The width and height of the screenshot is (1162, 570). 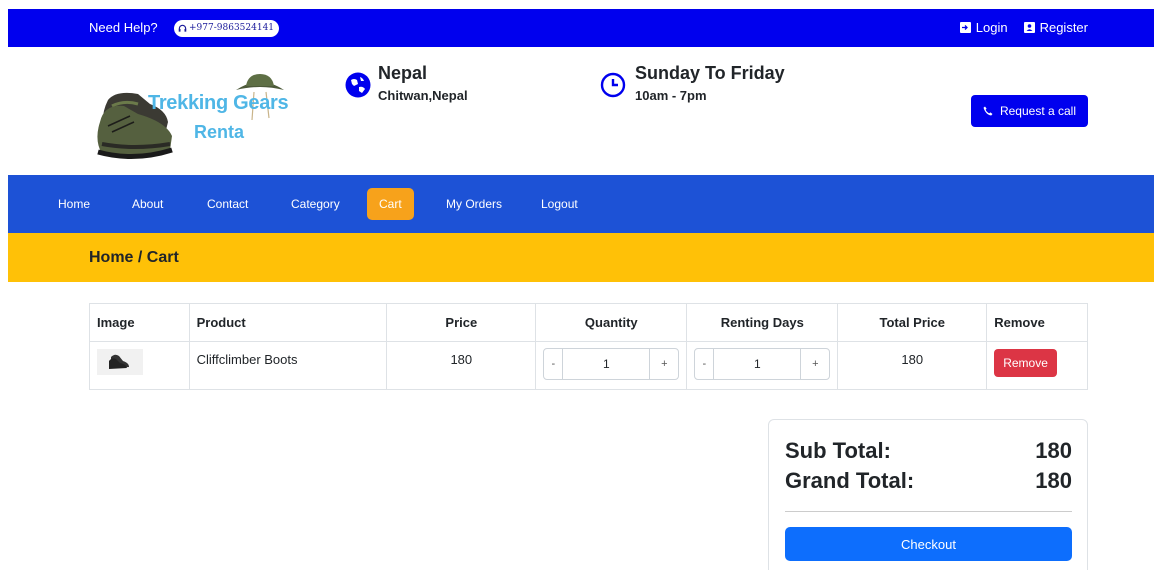 I want to click on location-subtitle: Chitwan,Nepal, so click(x=423, y=95).